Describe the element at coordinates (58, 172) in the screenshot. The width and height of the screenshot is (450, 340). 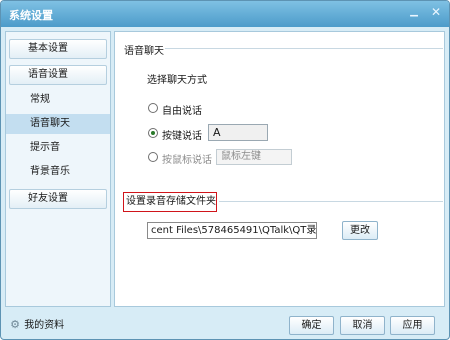
I see `sidebar-item-background-music: 背景音乐` at that location.